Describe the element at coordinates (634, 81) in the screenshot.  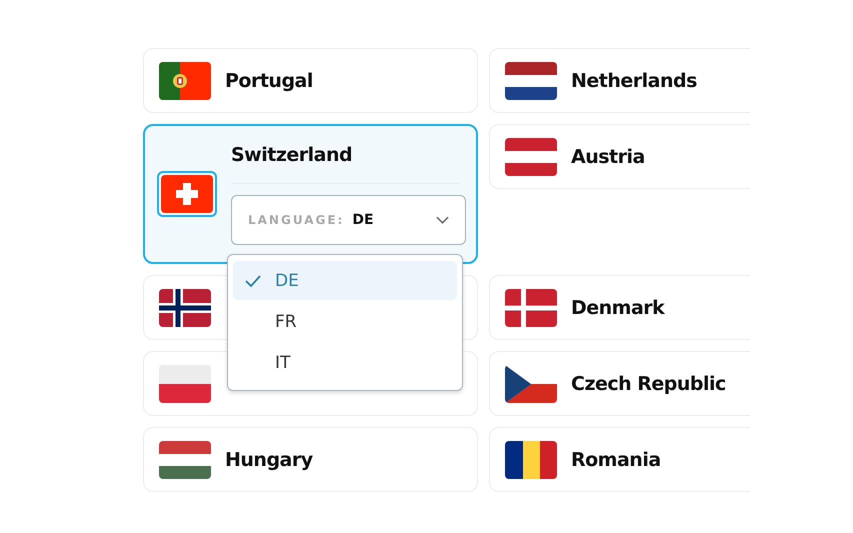
I see `country-name: Netherlands` at that location.